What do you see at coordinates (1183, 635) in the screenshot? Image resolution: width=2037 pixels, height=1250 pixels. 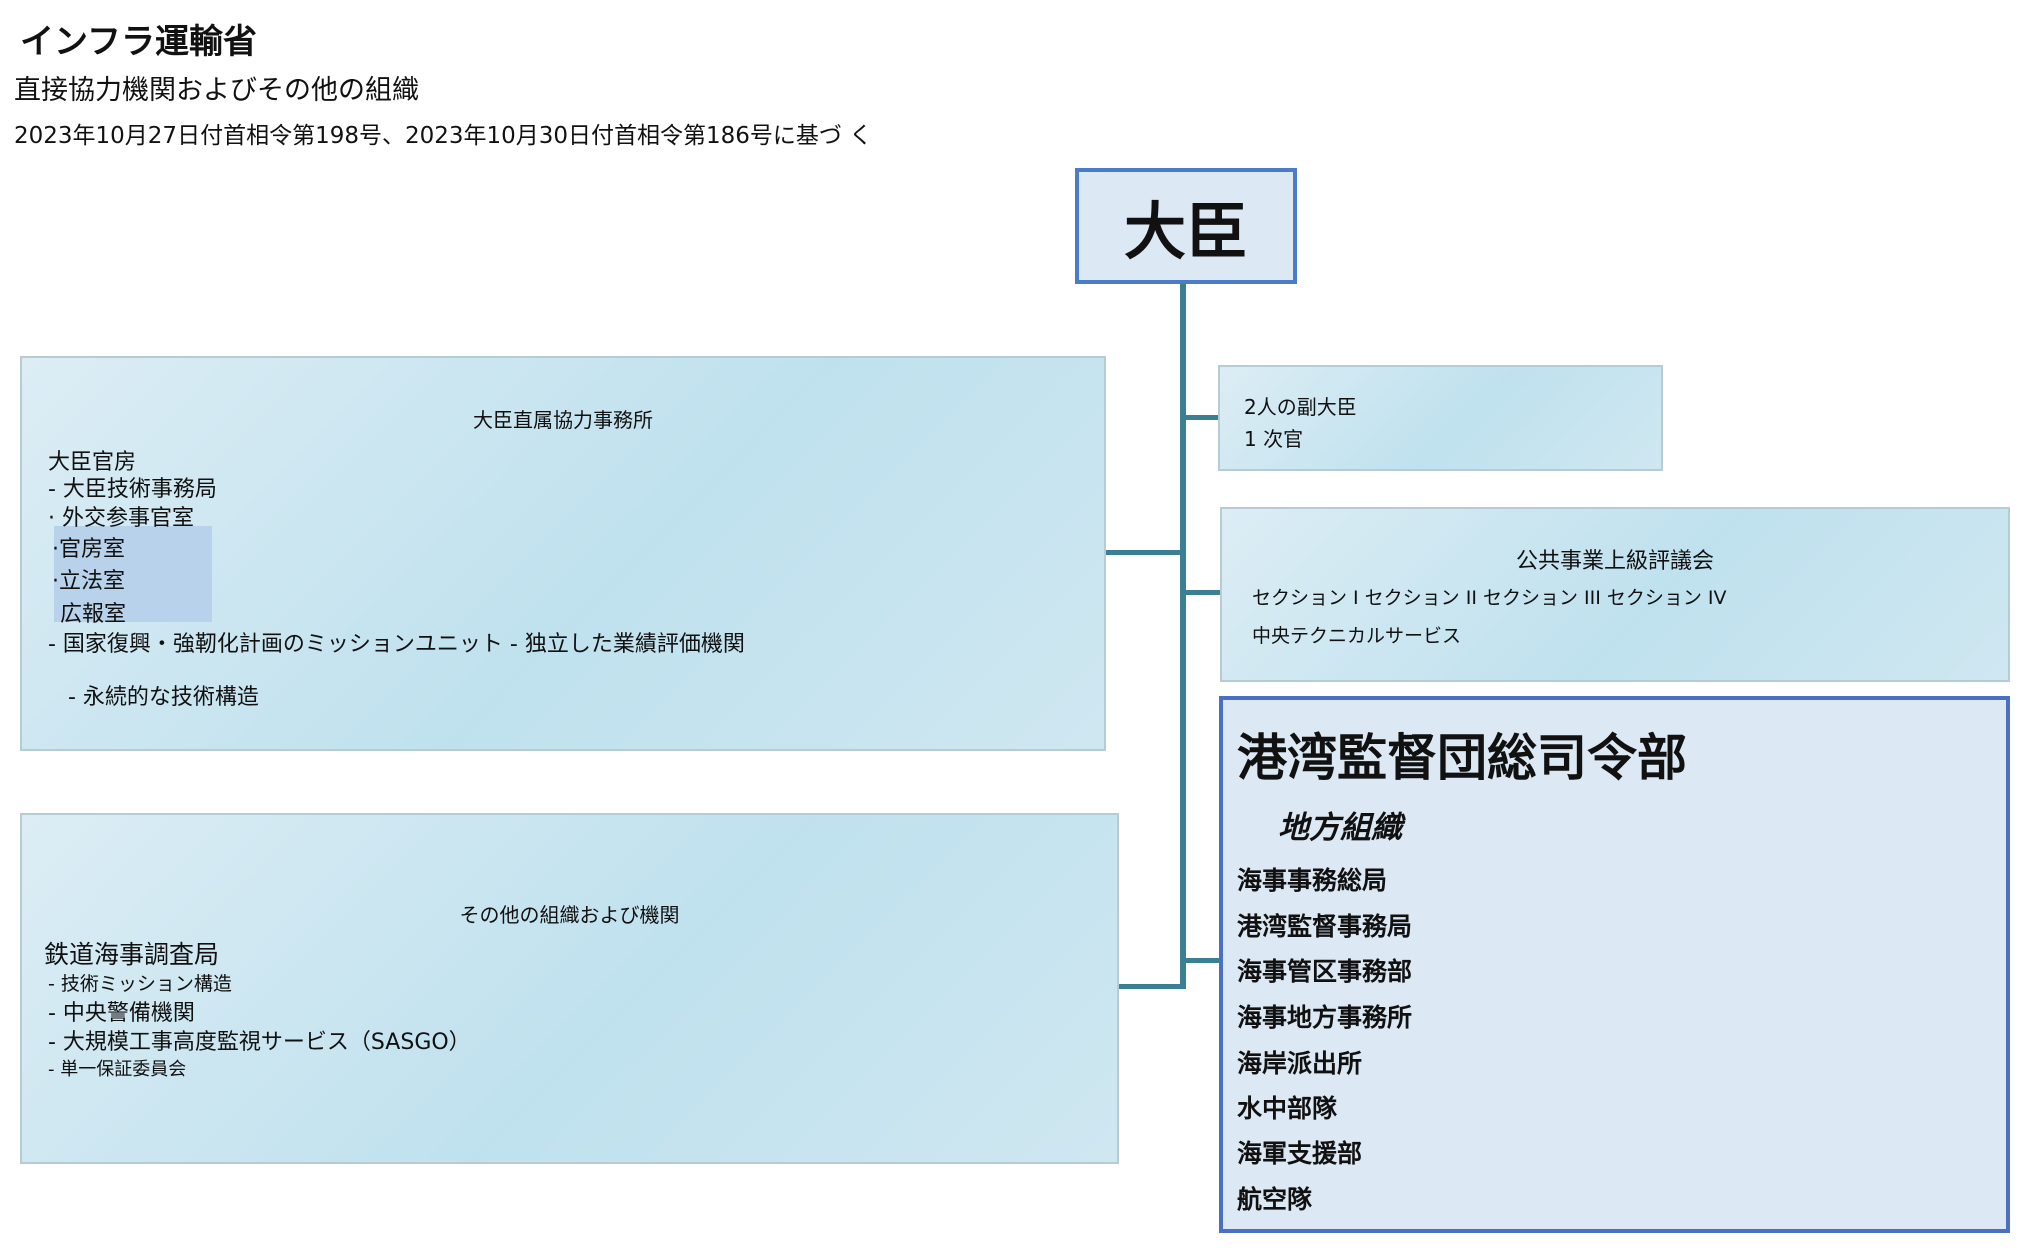 I see `trunk-line` at bounding box center [1183, 635].